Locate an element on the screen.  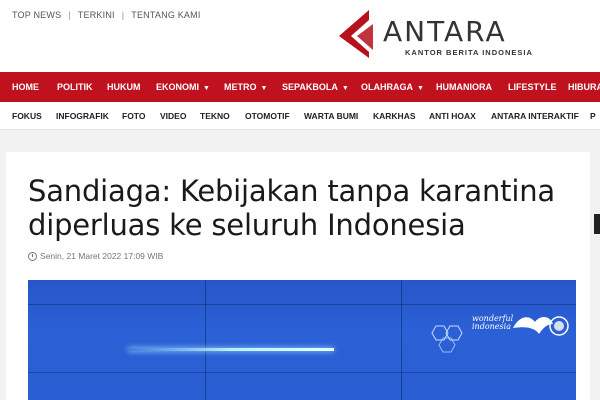
nav-item-home: HOME is located at coordinates (25, 87).